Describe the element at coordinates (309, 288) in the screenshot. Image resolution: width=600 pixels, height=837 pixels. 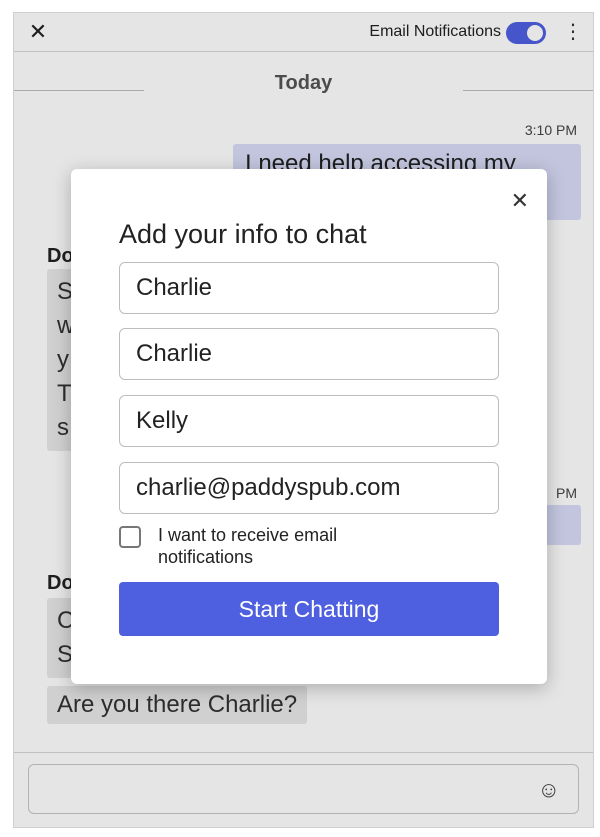
I see `display-name-field: Charlie` at that location.